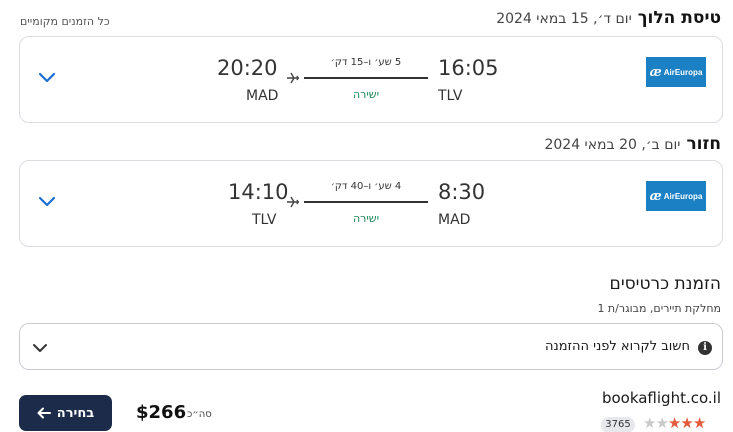 Image resolution: width=733 pixels, height=432 pixels. I want to click on select-button: בחירה, so click(65, 413).